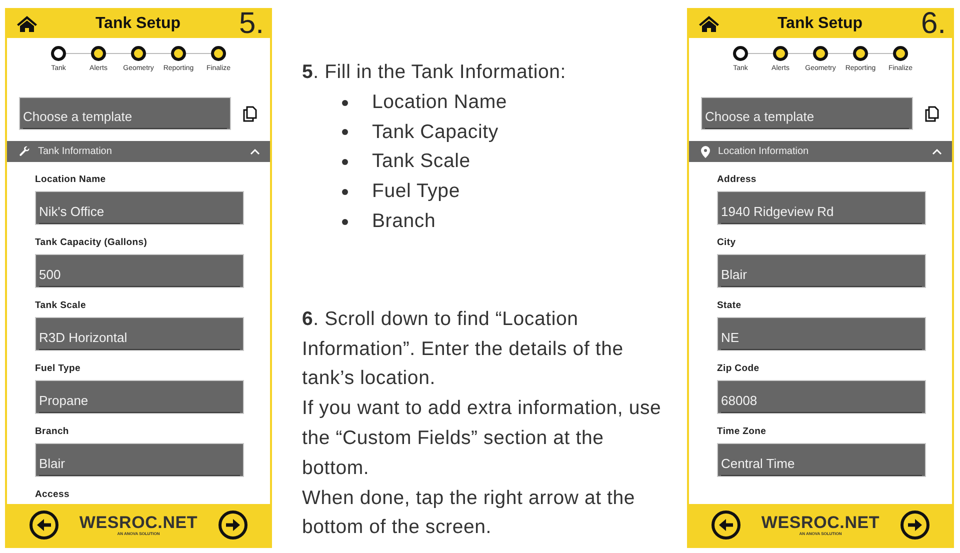  I want to click on field-label: City, so click(727, 243).